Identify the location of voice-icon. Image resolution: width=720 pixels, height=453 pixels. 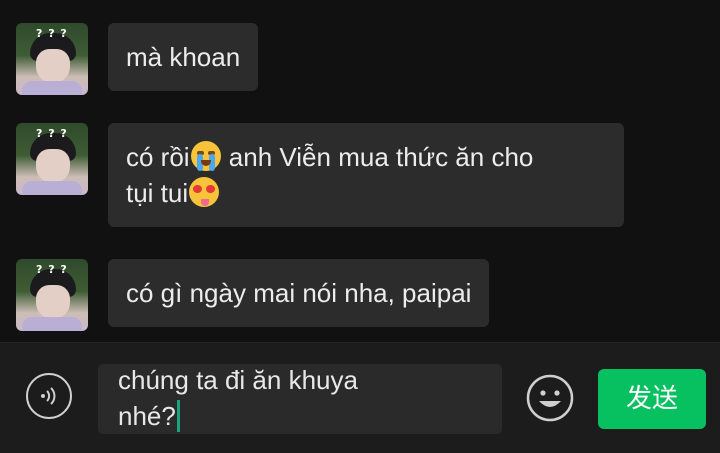
(48, 396).